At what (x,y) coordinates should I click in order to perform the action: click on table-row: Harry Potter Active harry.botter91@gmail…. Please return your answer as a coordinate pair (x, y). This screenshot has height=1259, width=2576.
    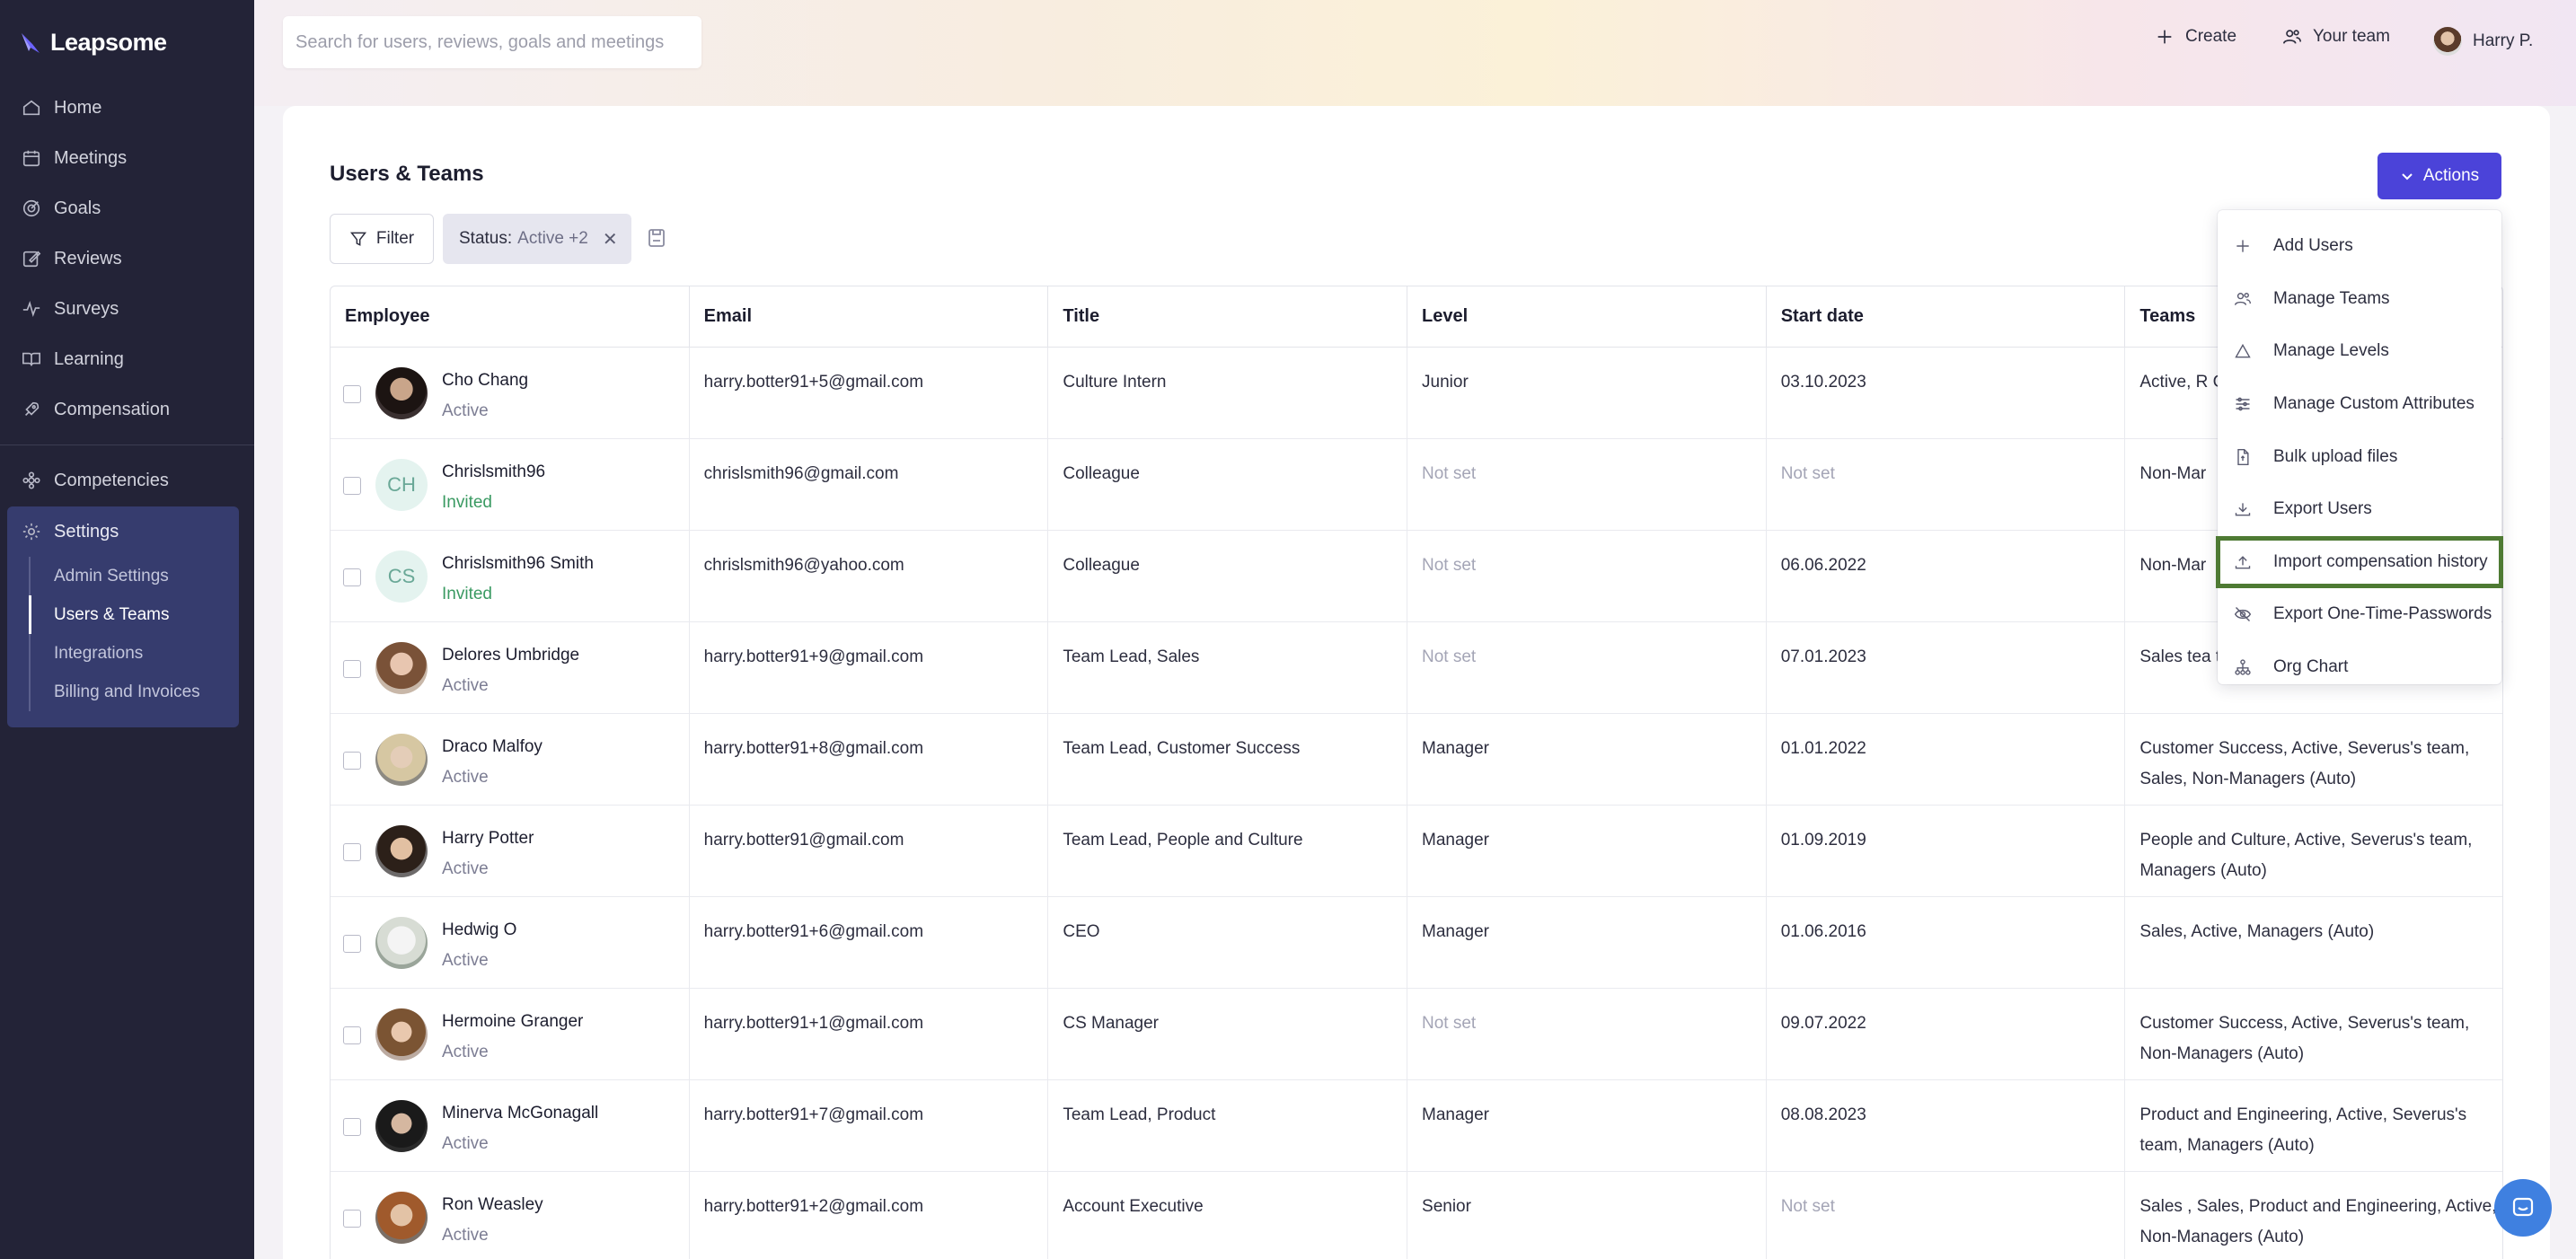
    Looking at the image, I should click on (1416, 851).